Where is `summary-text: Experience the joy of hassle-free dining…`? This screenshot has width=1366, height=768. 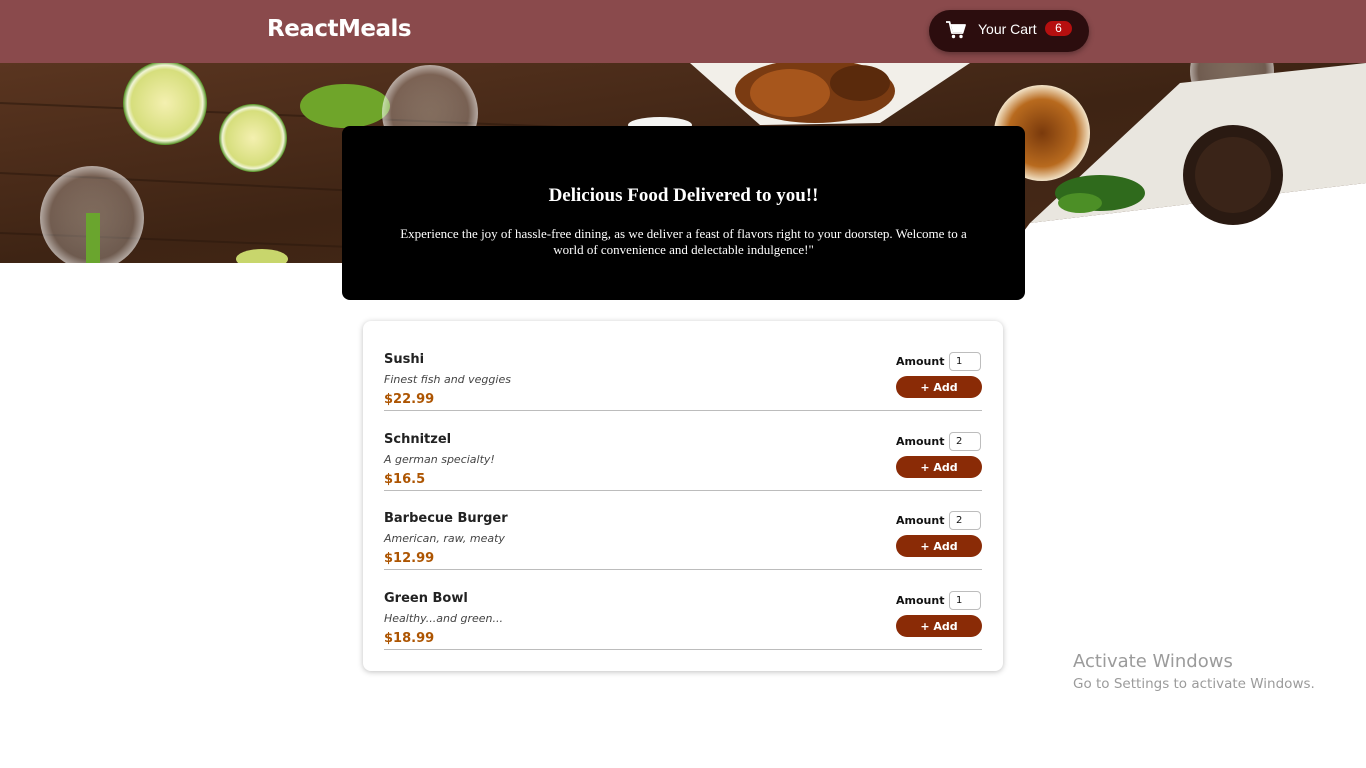 summary-text: Experience the joy of hassle-free dining… is located at coordinates (683, 241).